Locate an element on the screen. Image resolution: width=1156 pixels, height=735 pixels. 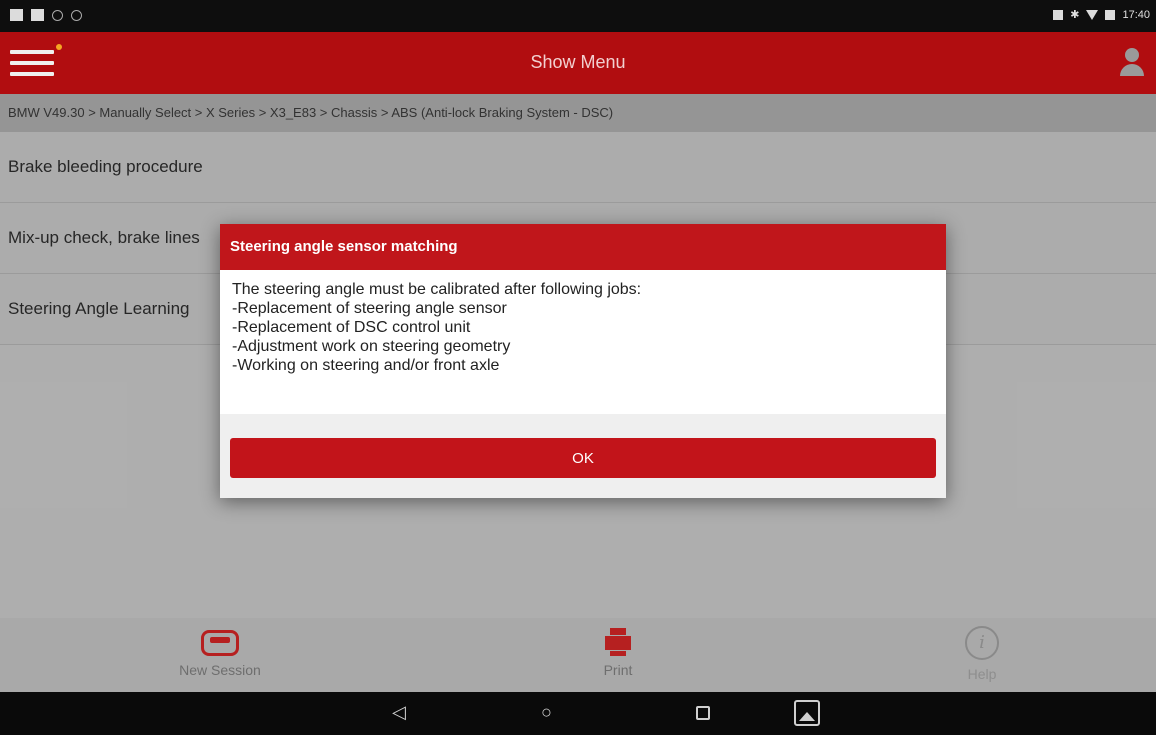
header-title: Show Menu is located at coordinates (578, 62).